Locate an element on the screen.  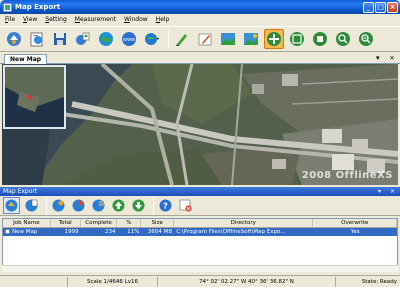
www-icon: www is located at coordinates (129, 39).